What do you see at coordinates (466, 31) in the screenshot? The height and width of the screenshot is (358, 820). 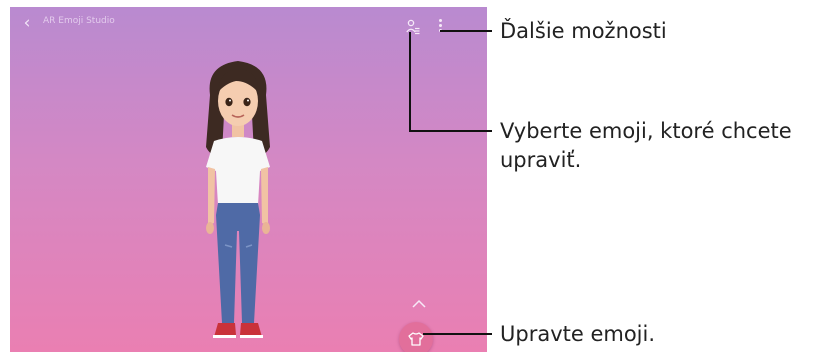 I see `leader-line-more-options` at bounding box center [466, 31].